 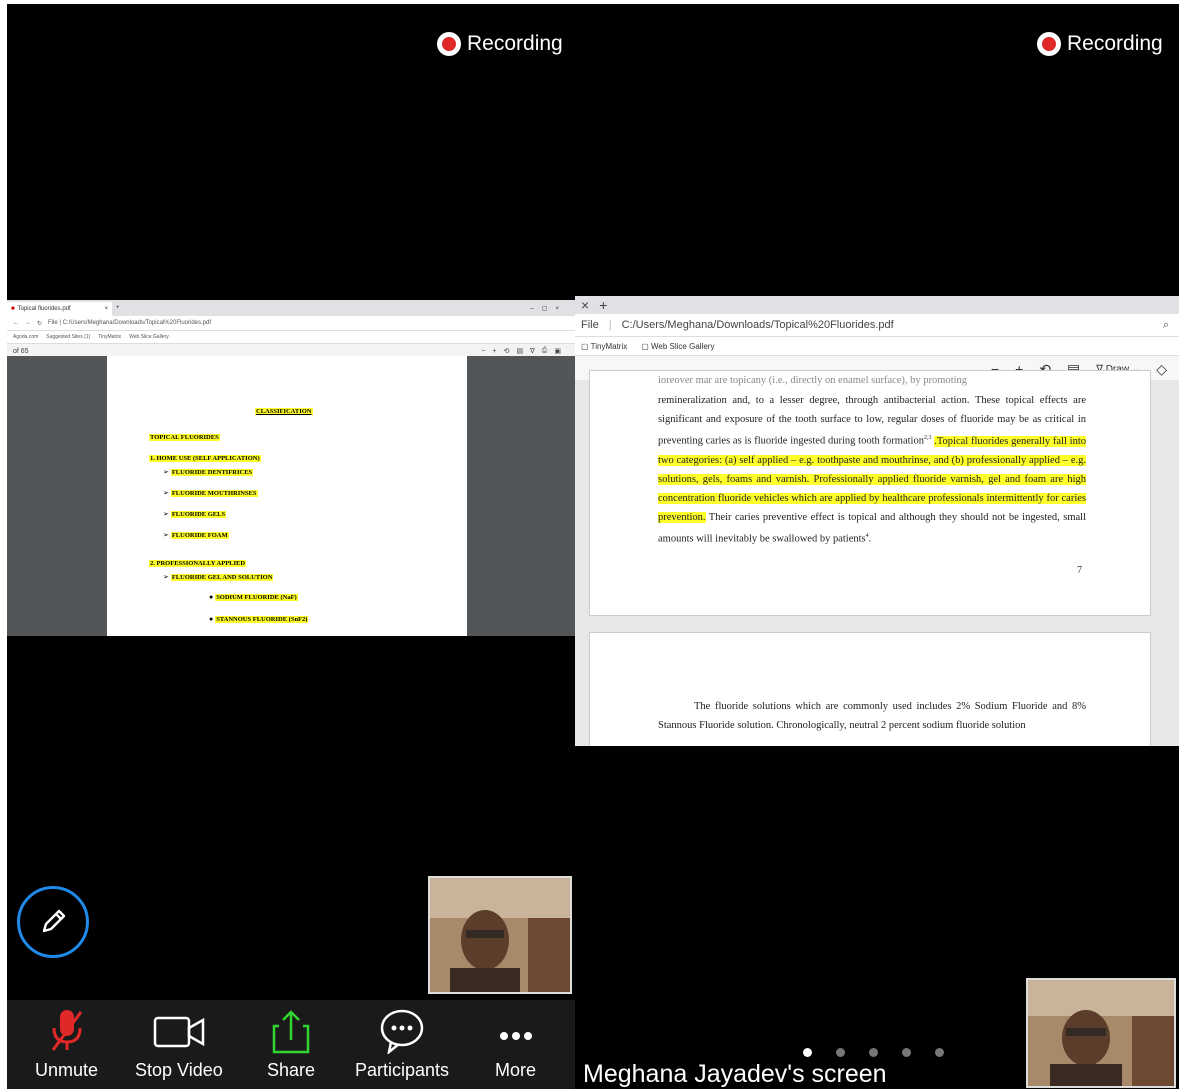 I want to click on muted-mic-icon, so click(x=66, y=1030).